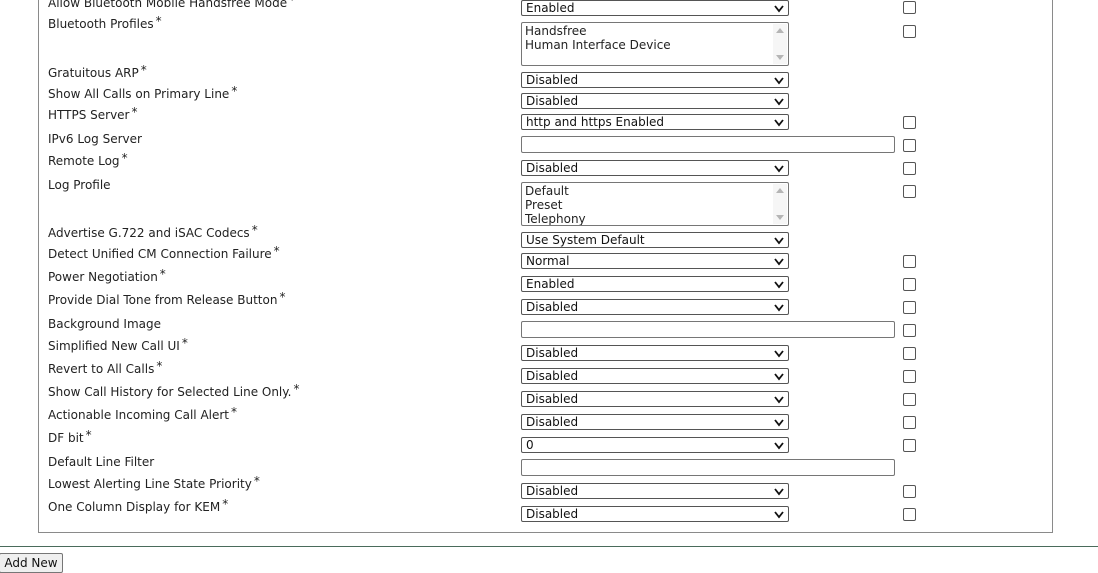  What do you see at coordinates (655, 261) in the screenshot?
I see `field-select: Normal` at bounding box center [655, 261].